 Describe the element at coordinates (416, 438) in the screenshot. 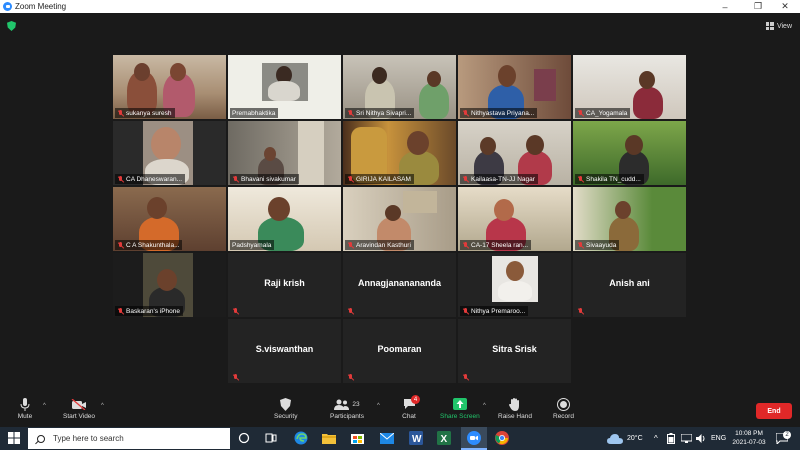

I see `word-icon: W` at that location.